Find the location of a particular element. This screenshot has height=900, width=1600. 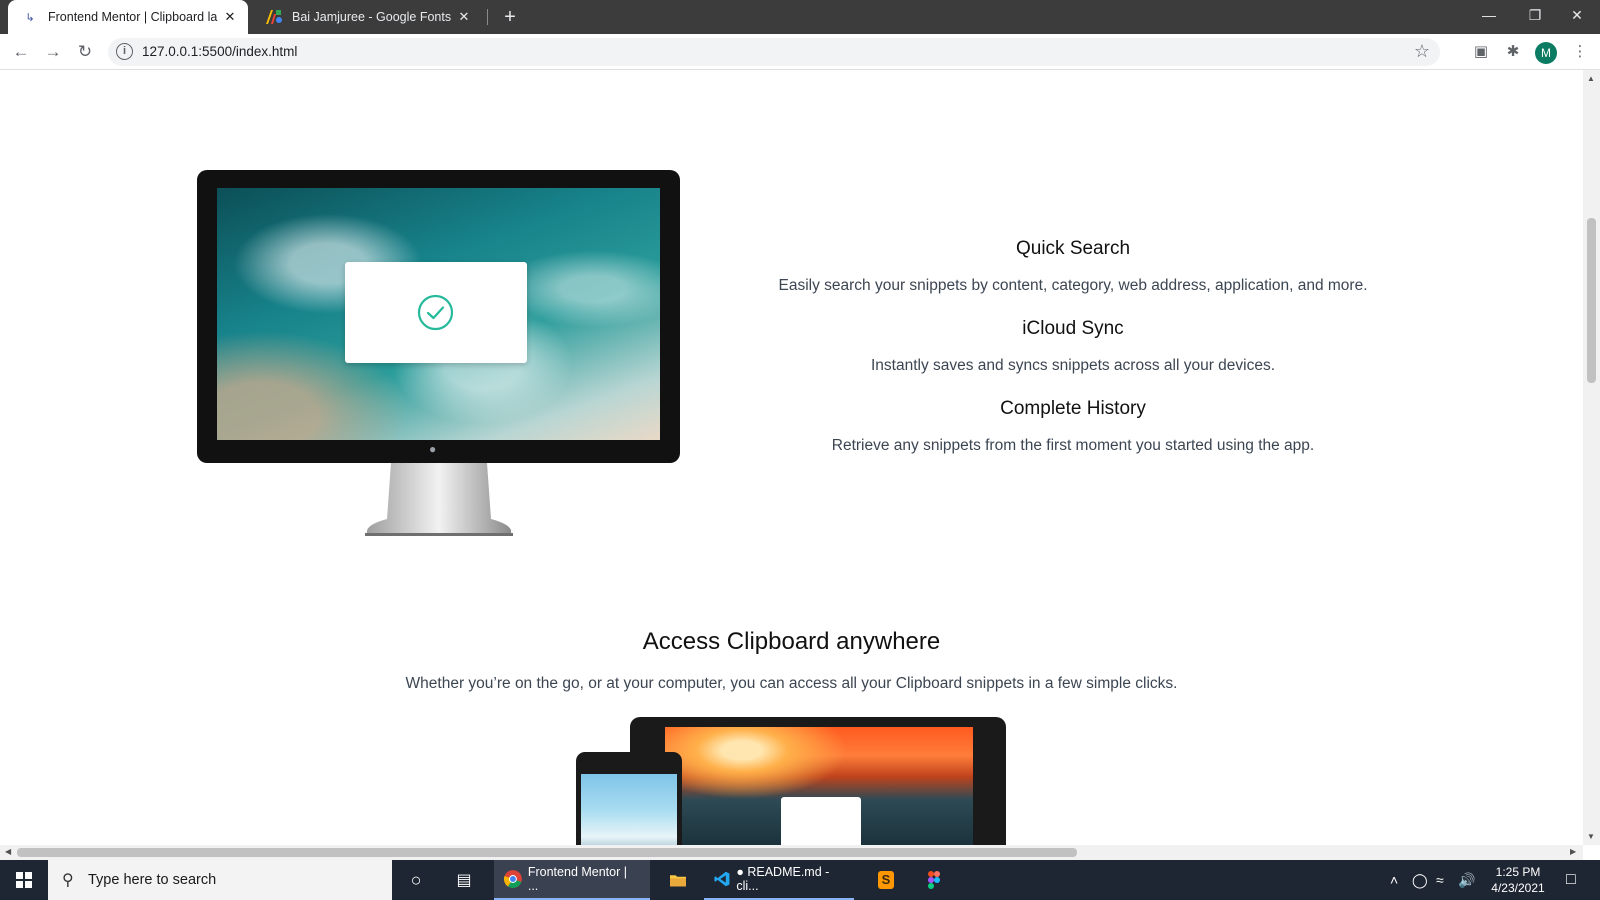

menu-kebab-icon: ⋮ is located at coordinates (1580, 52).